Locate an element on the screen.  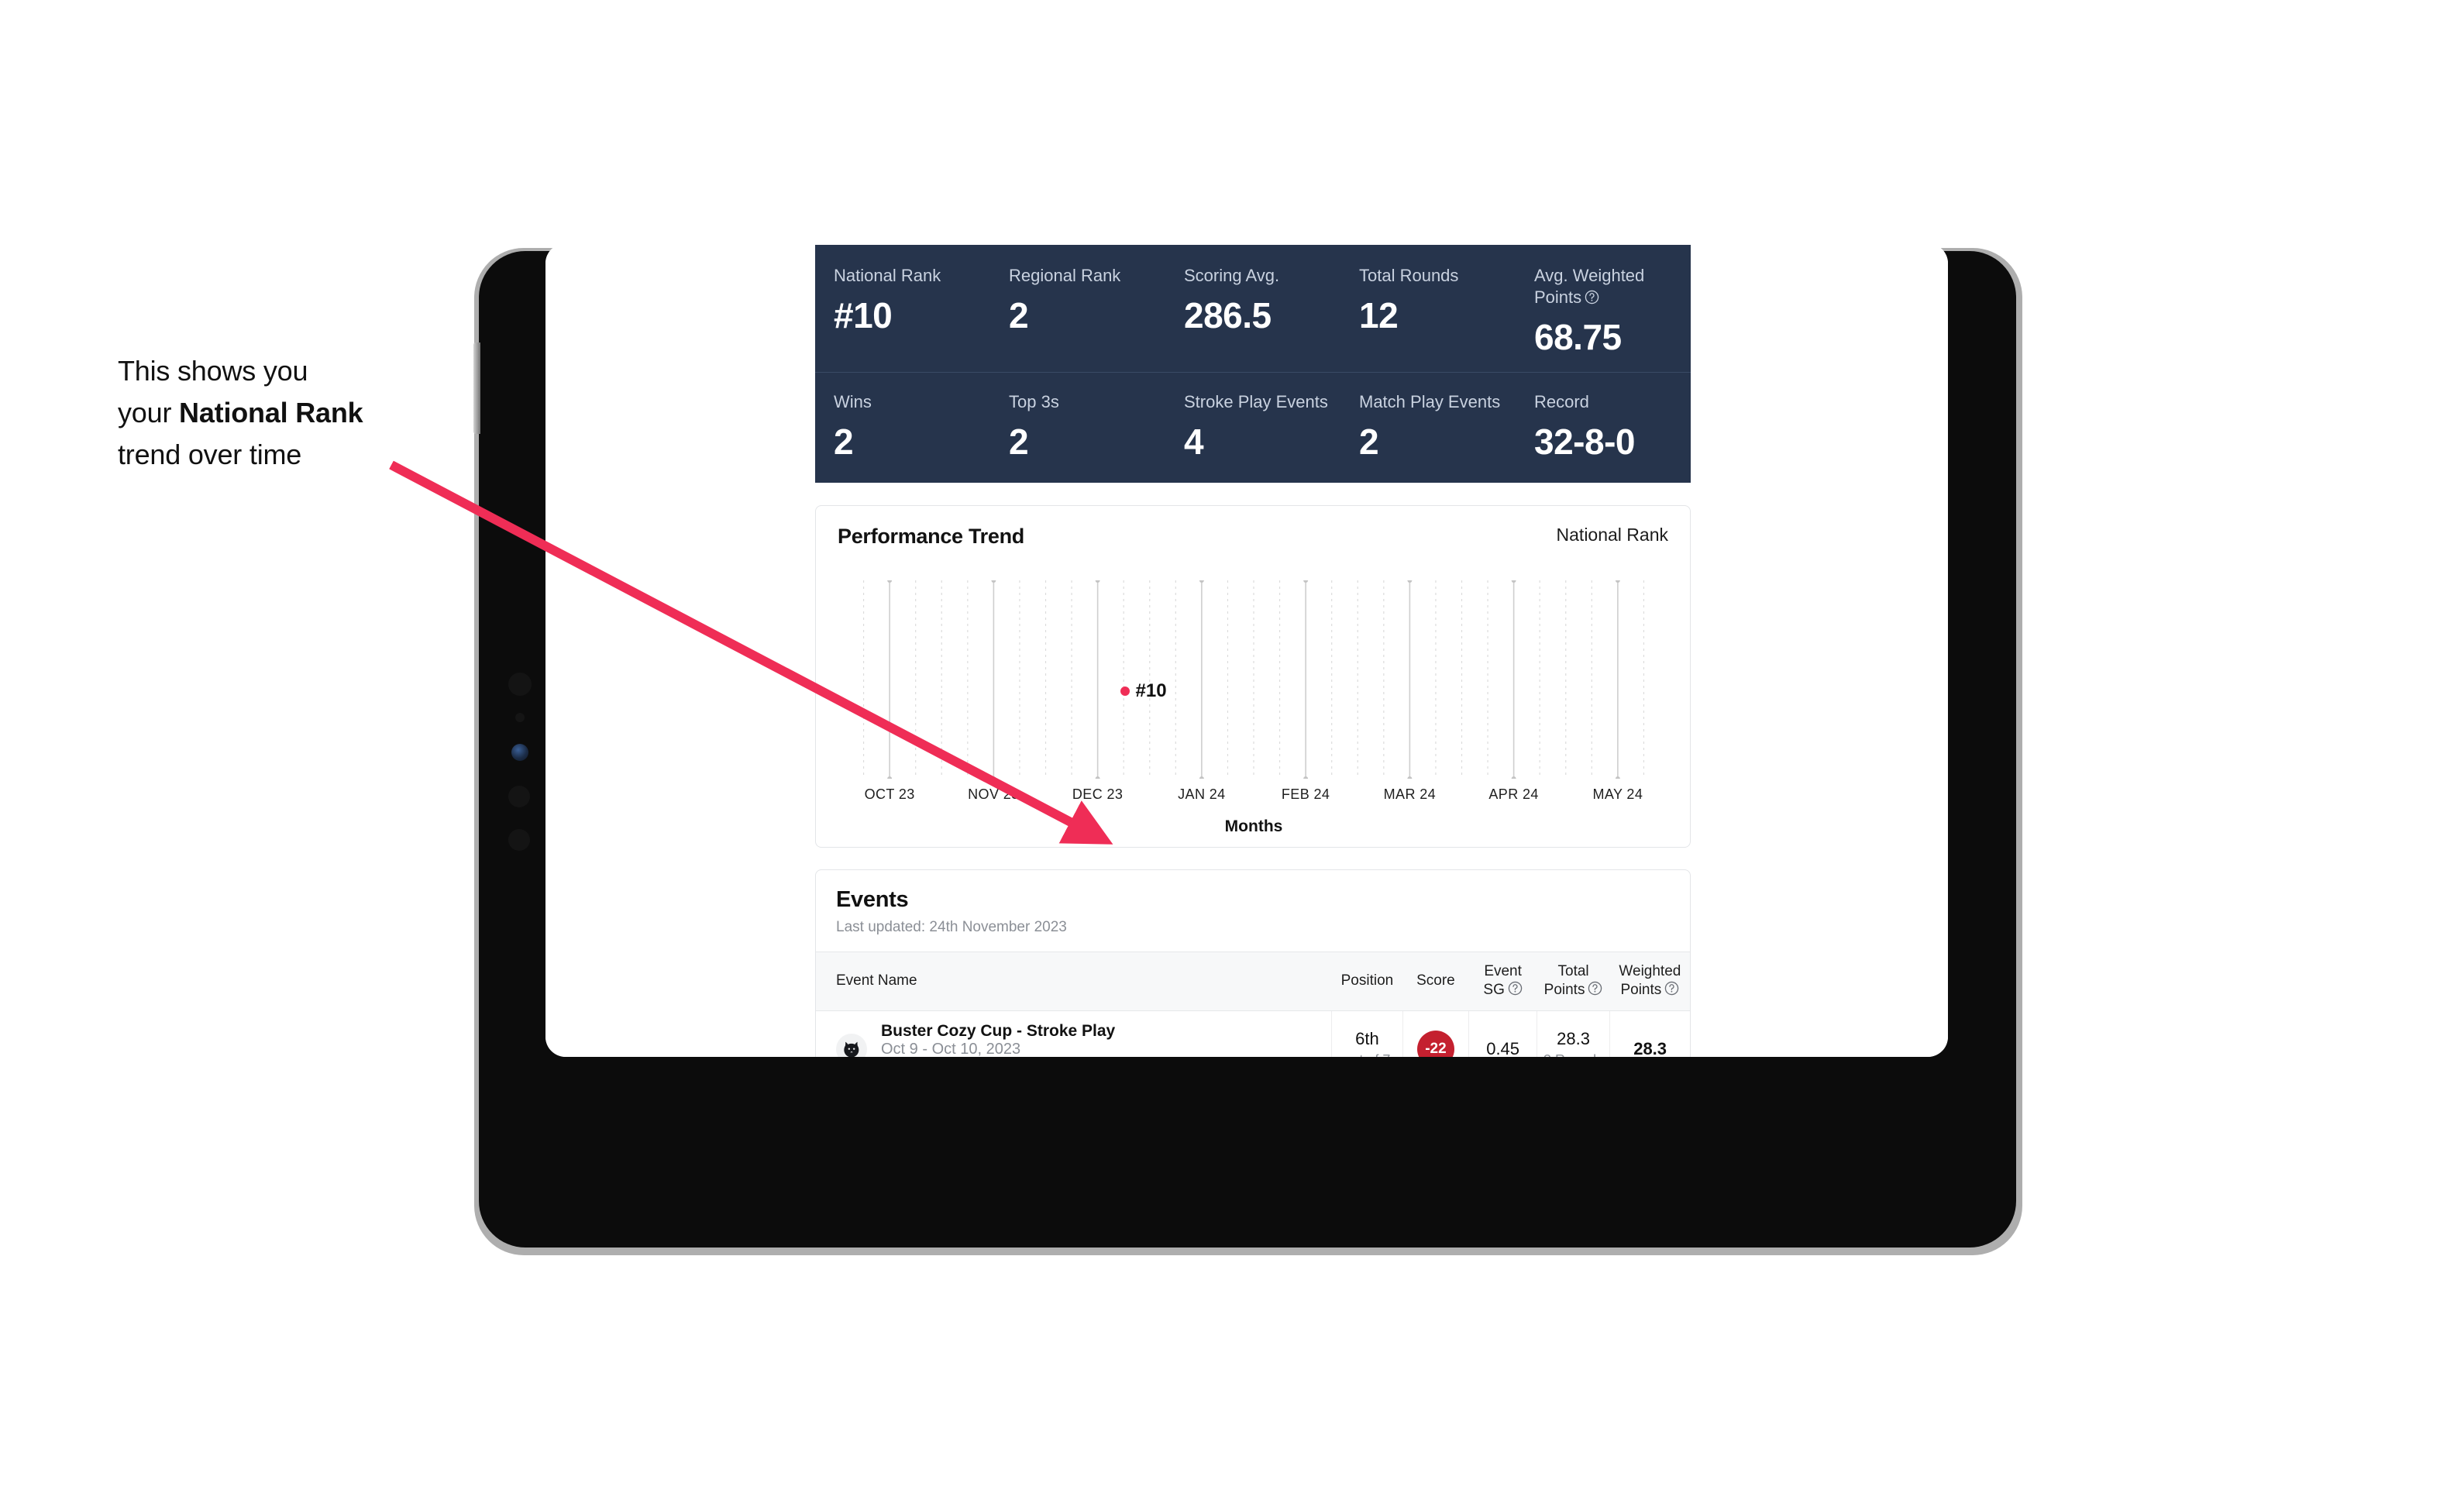
position-field-size: out of 7 is located at coordinates (1366, 1054).